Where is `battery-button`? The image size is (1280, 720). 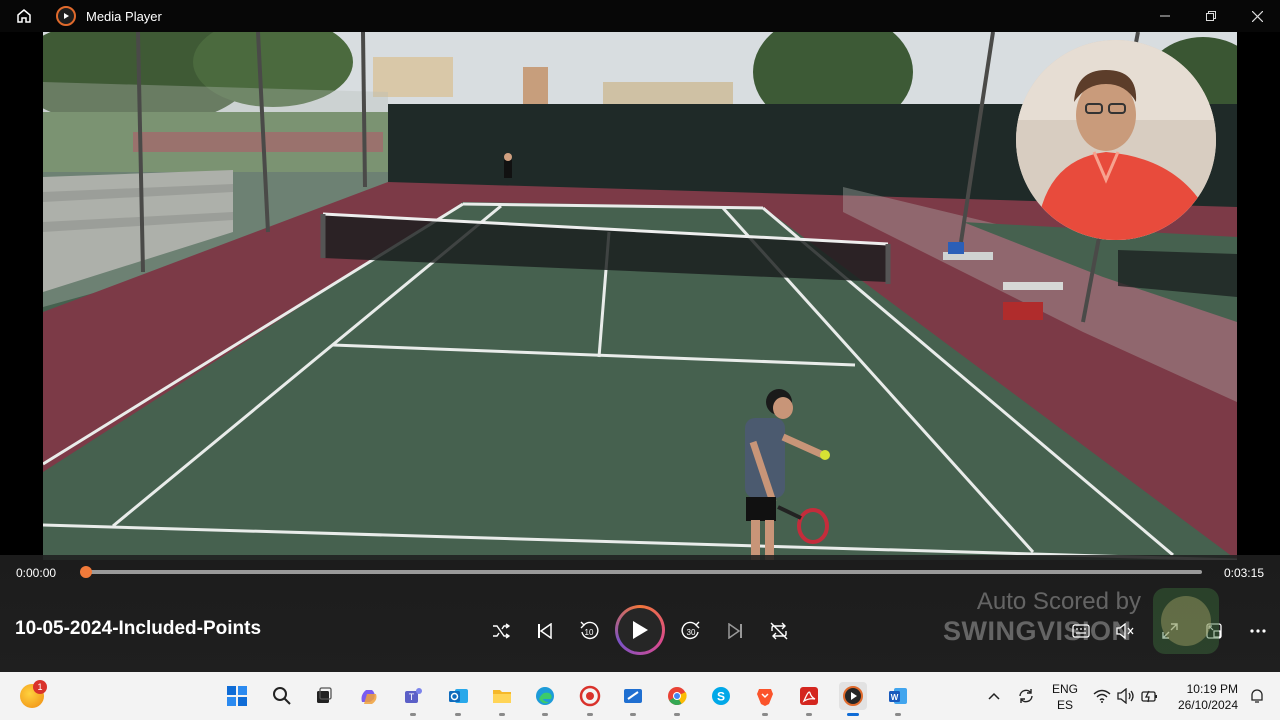
battery-button is located at coordinates (1150, 696).